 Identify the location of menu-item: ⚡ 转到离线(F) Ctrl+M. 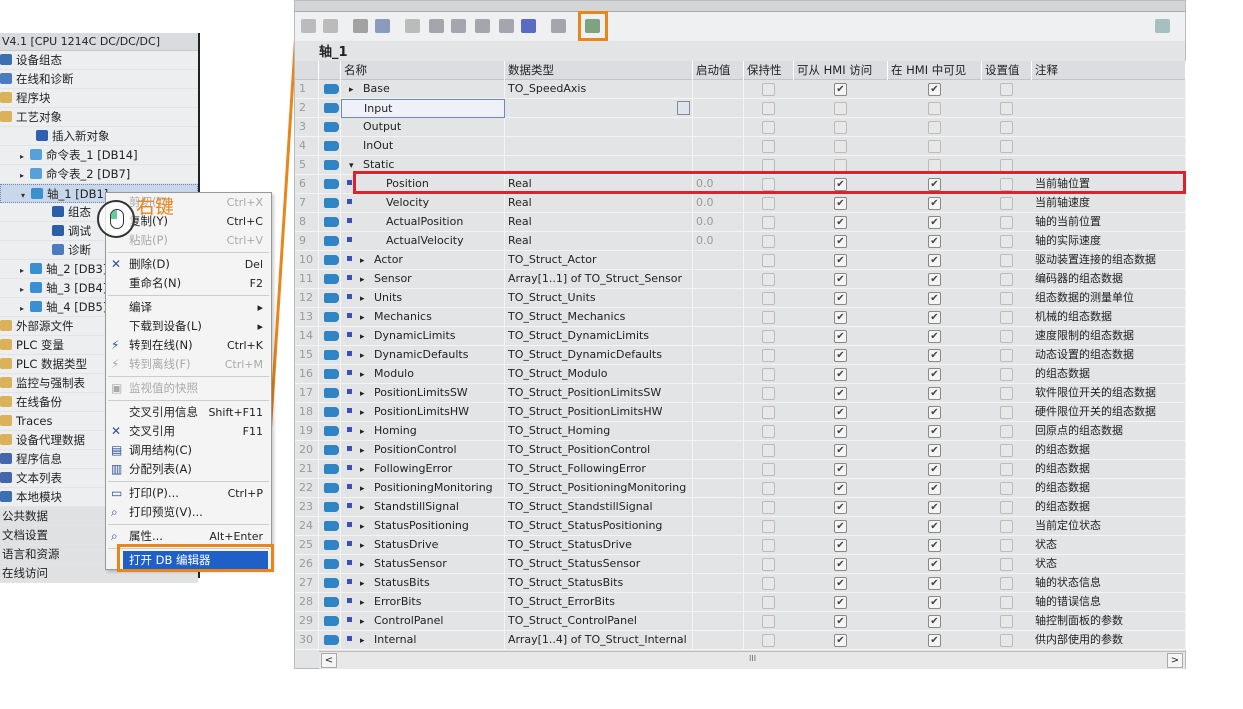
(188, 364).